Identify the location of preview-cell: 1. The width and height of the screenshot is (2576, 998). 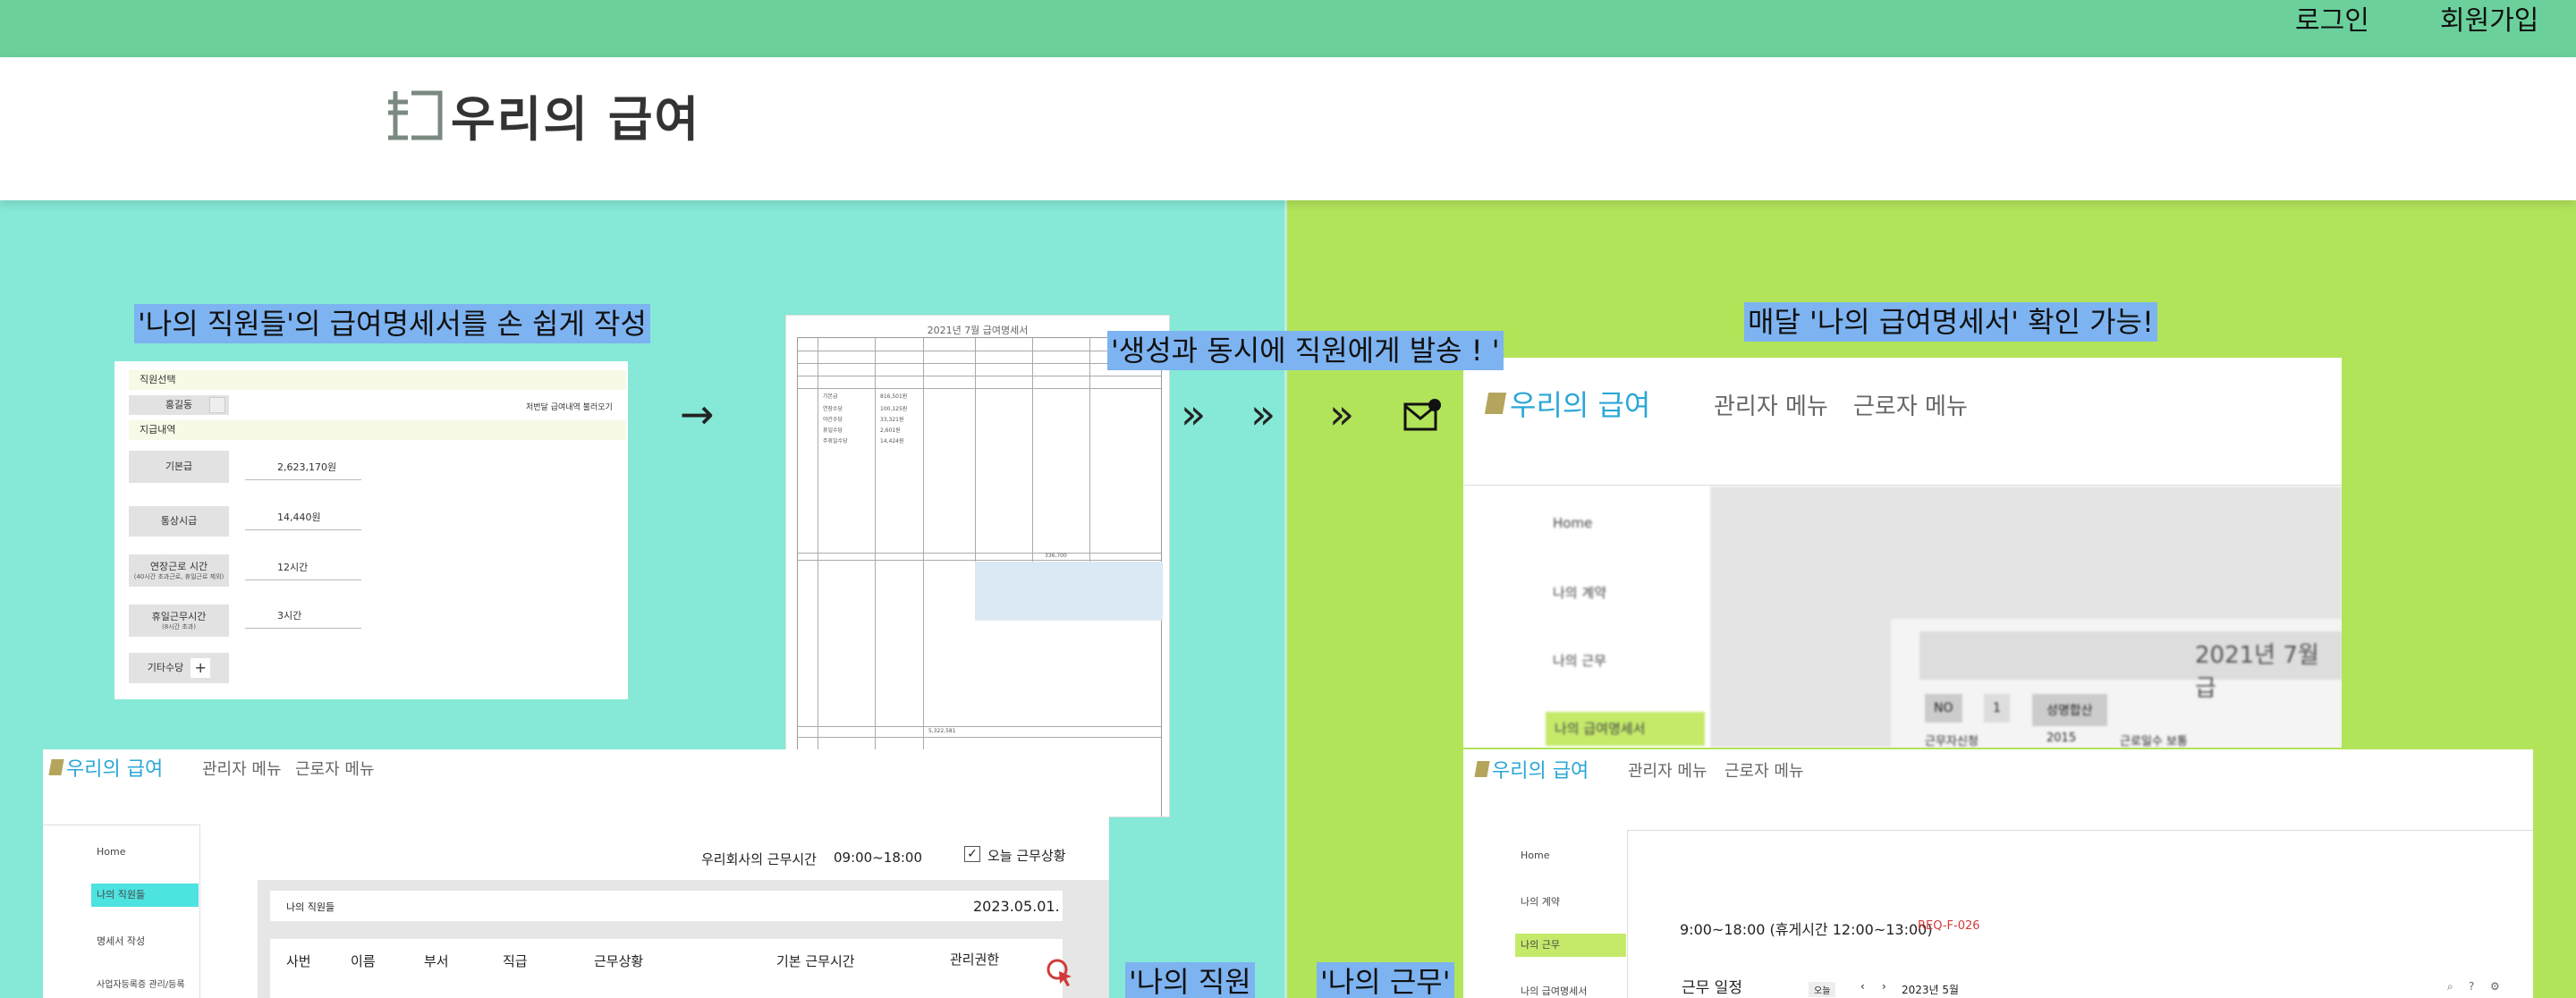
(1997, 708).